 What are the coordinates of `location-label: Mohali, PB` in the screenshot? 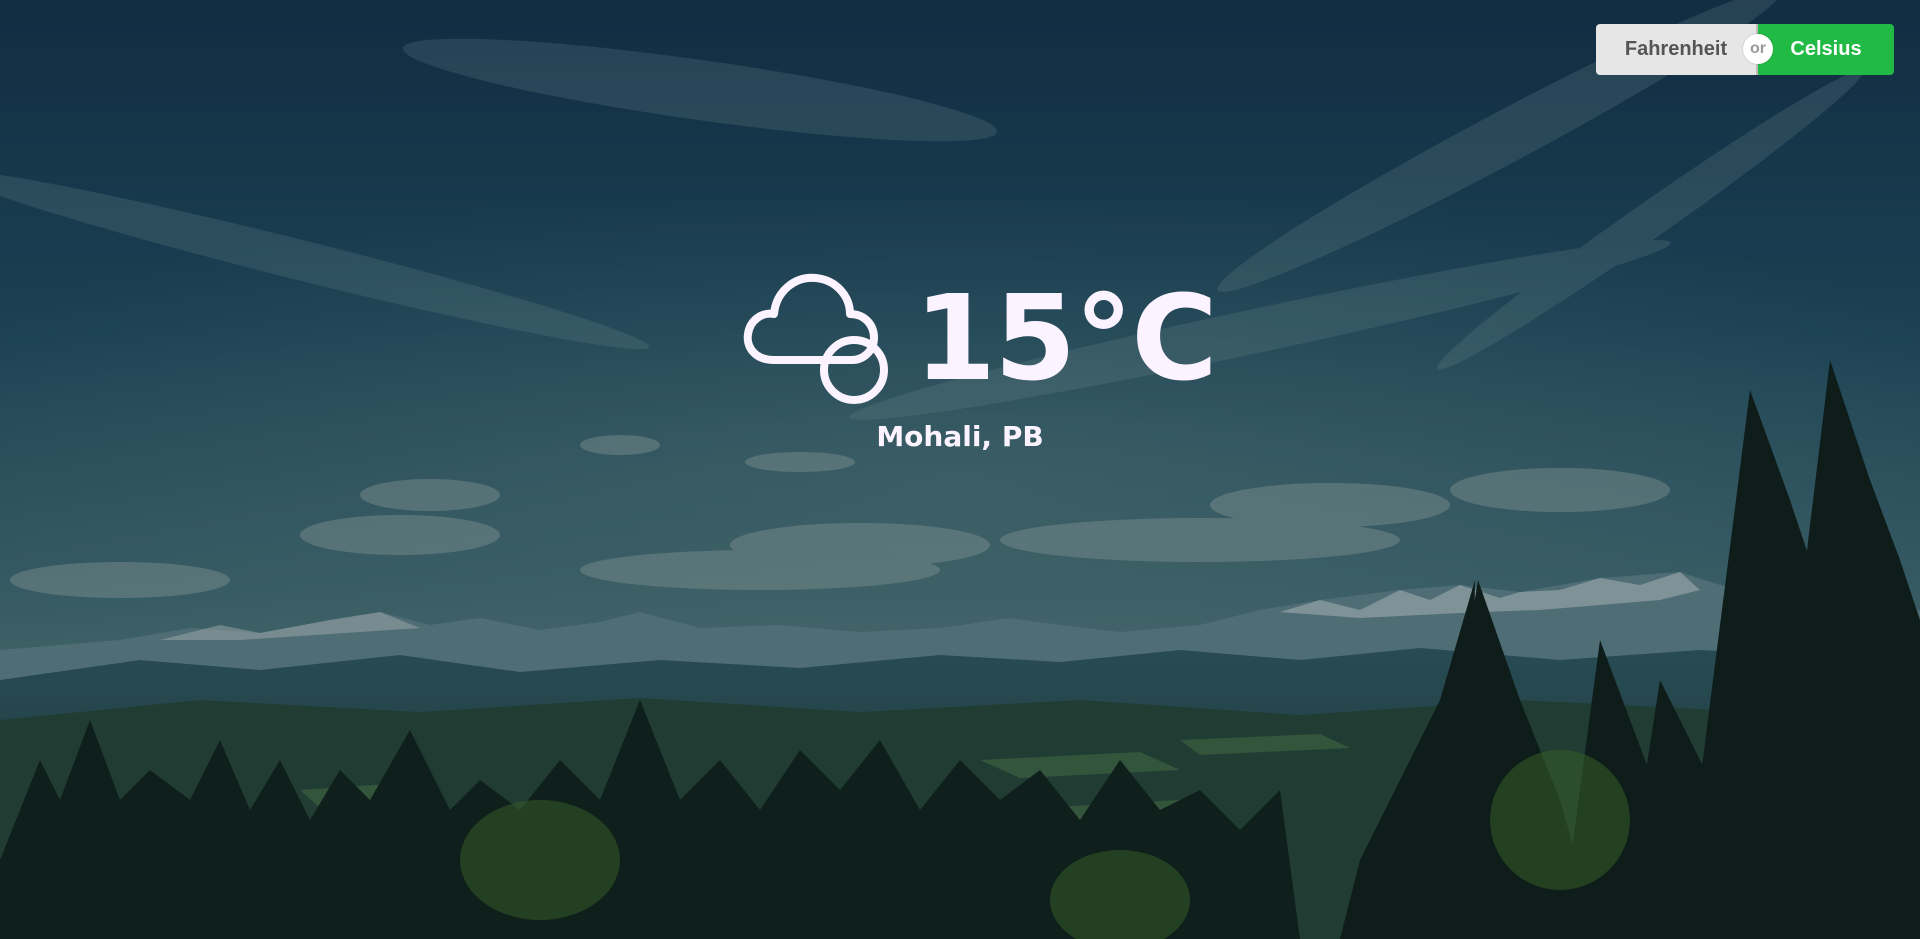 It's located at (960, 436).